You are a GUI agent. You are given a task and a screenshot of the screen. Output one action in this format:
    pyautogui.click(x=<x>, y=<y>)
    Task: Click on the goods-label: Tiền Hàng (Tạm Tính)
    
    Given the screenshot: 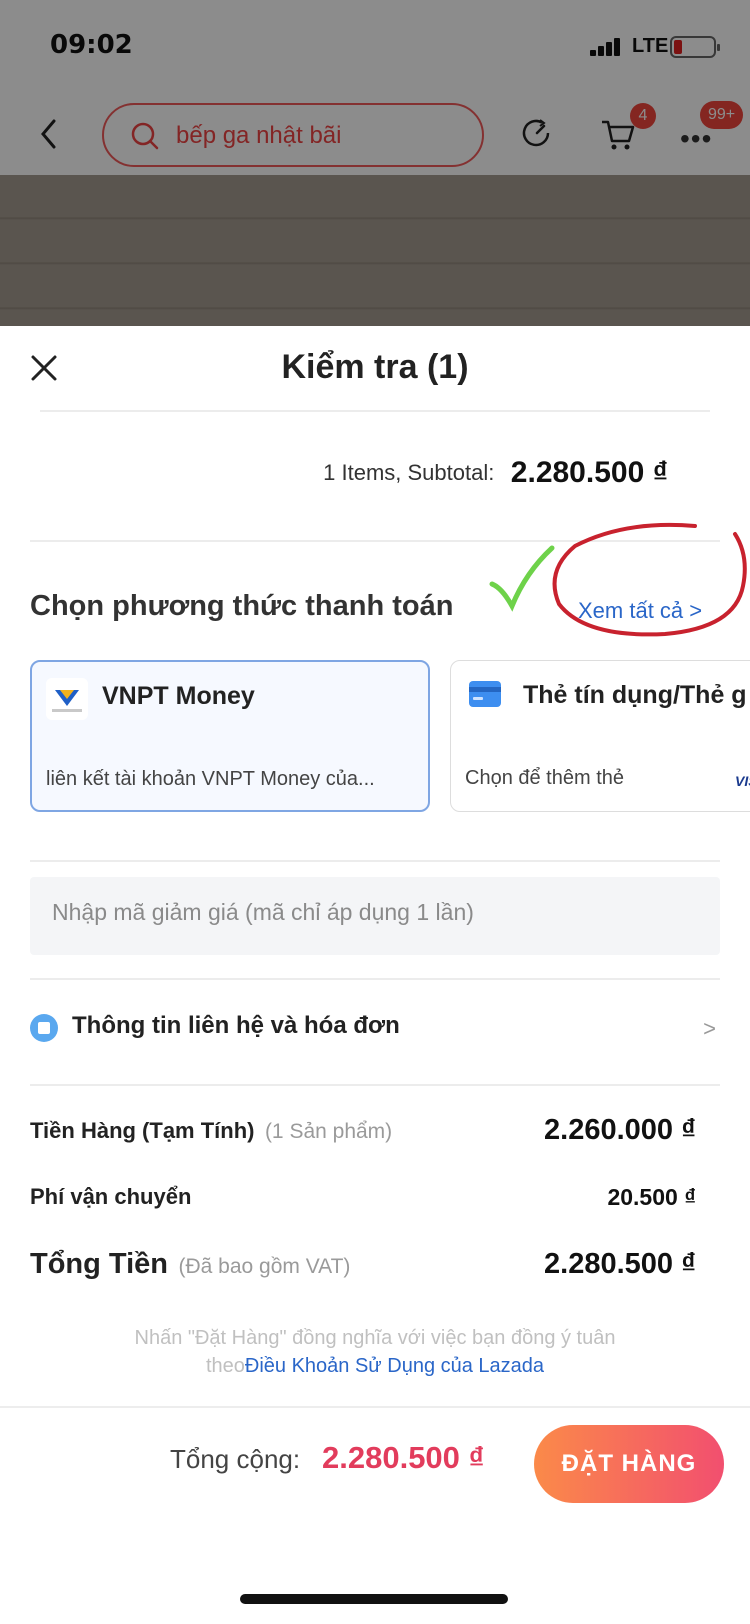 What is the action you would take?
    pyautogui.click(x=142, y=1130)
    